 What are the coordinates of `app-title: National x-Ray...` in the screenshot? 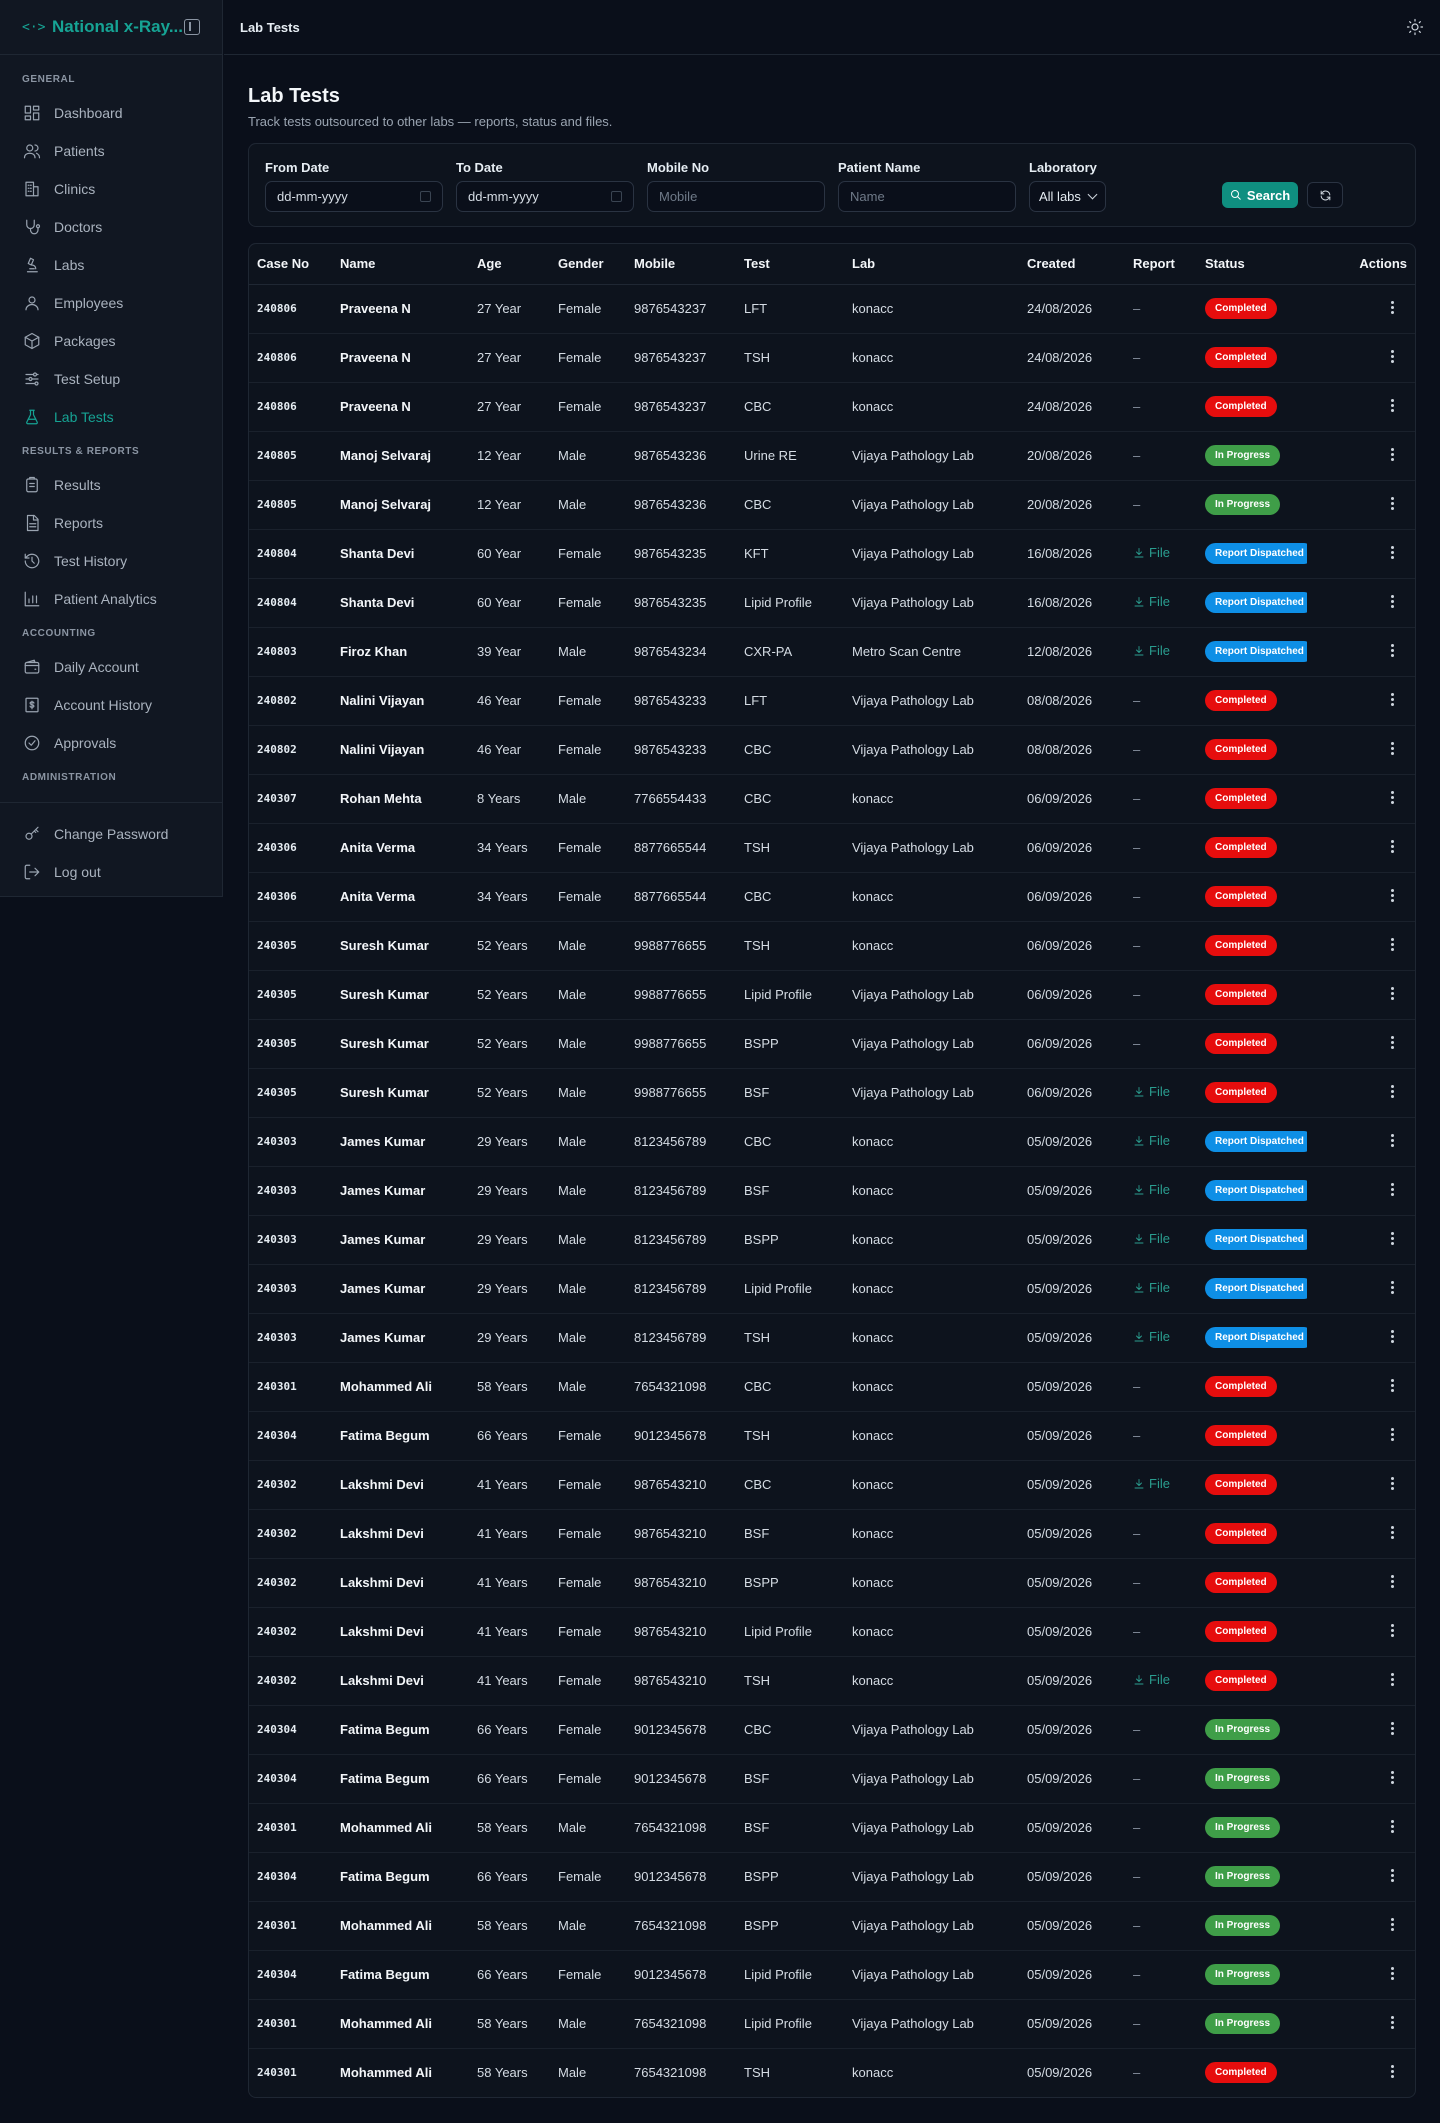 It's located at (118, 27).